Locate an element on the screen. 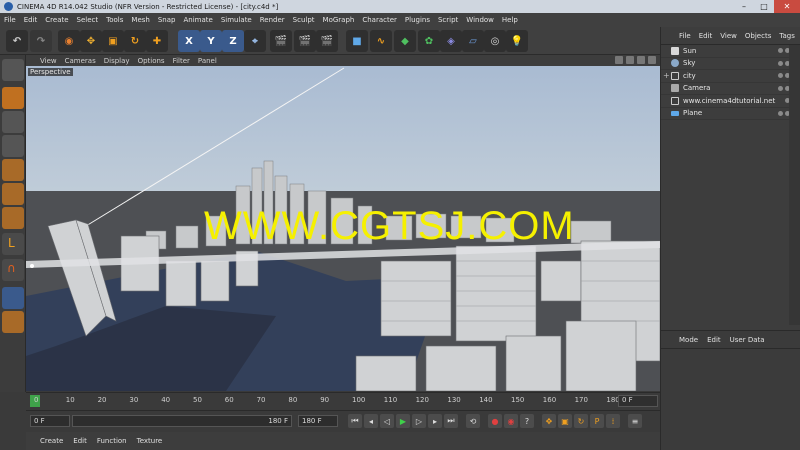  objects-menu-objects: Objects is located at coordinates (758, 36).